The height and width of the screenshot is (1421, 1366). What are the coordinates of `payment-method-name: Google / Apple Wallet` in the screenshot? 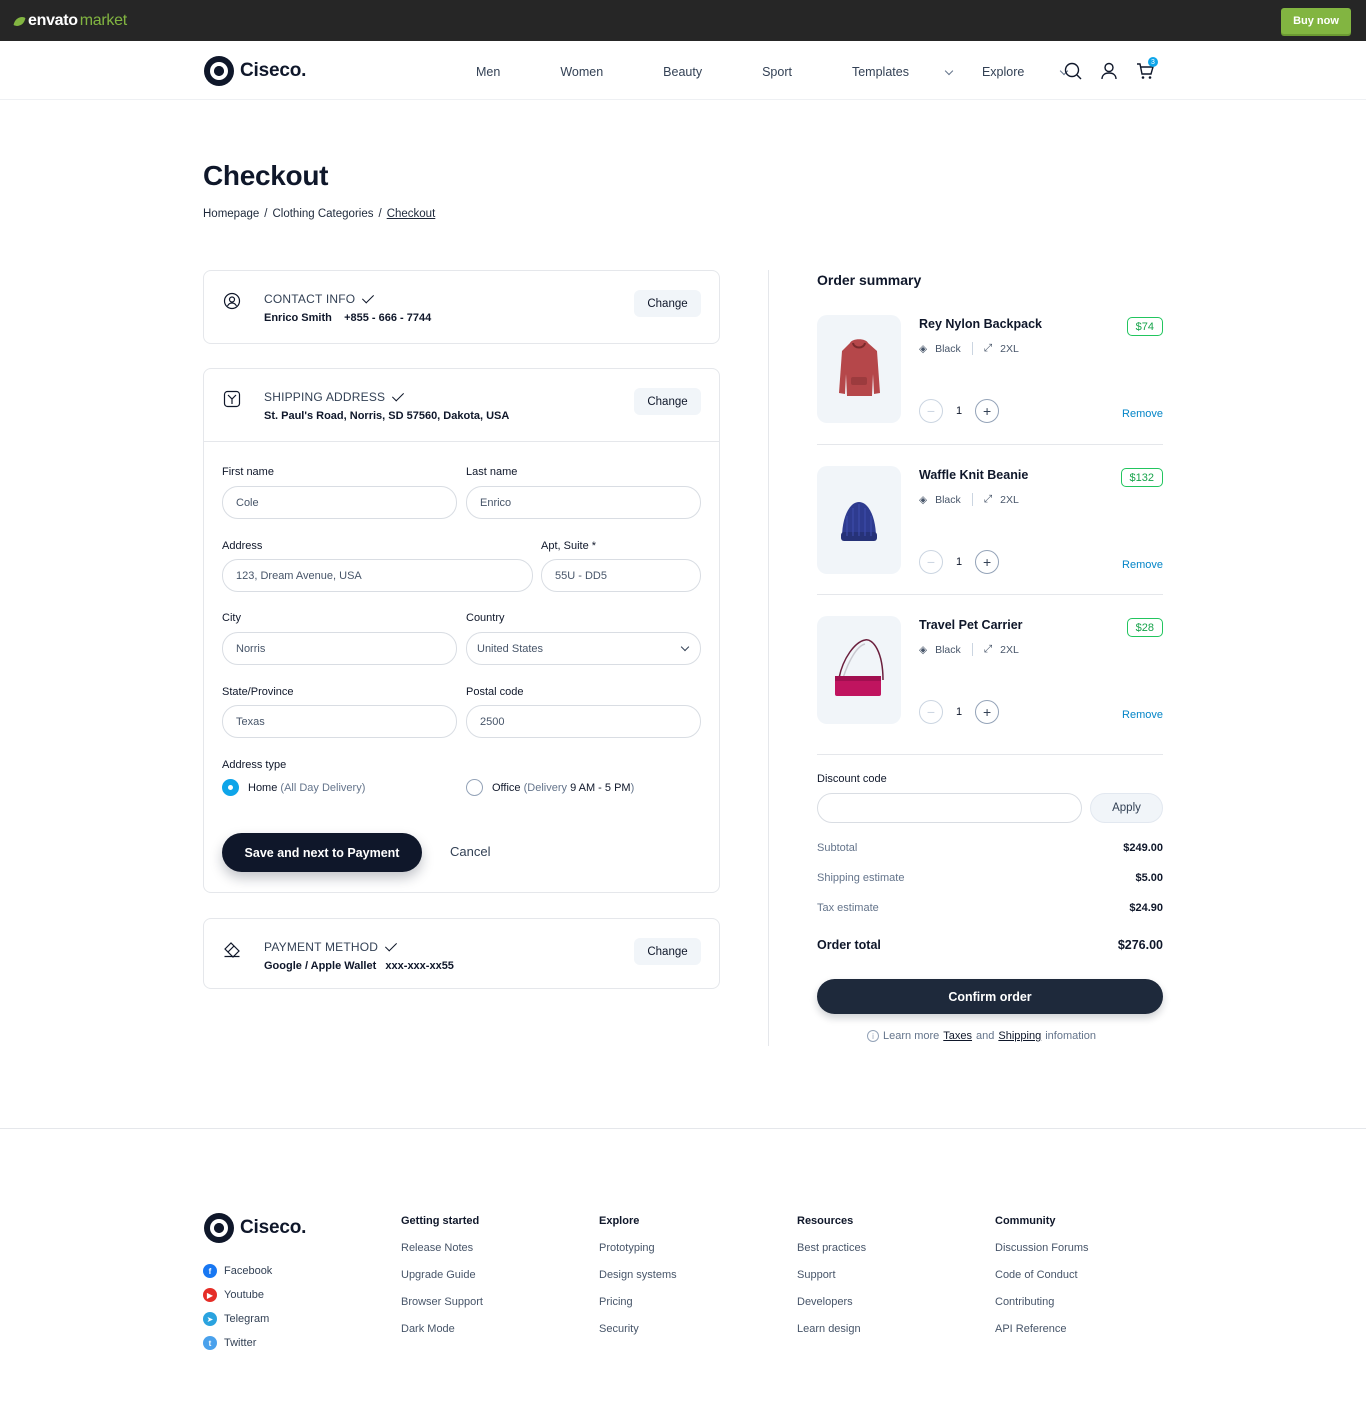 It's located at (320, 966).